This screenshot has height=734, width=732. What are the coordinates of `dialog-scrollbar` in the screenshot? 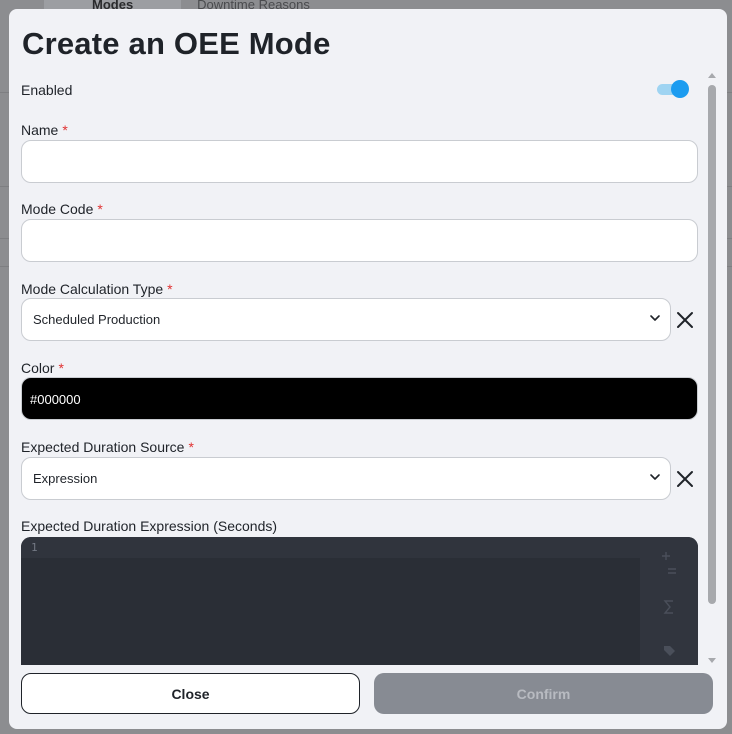 It's located at (712, 368).